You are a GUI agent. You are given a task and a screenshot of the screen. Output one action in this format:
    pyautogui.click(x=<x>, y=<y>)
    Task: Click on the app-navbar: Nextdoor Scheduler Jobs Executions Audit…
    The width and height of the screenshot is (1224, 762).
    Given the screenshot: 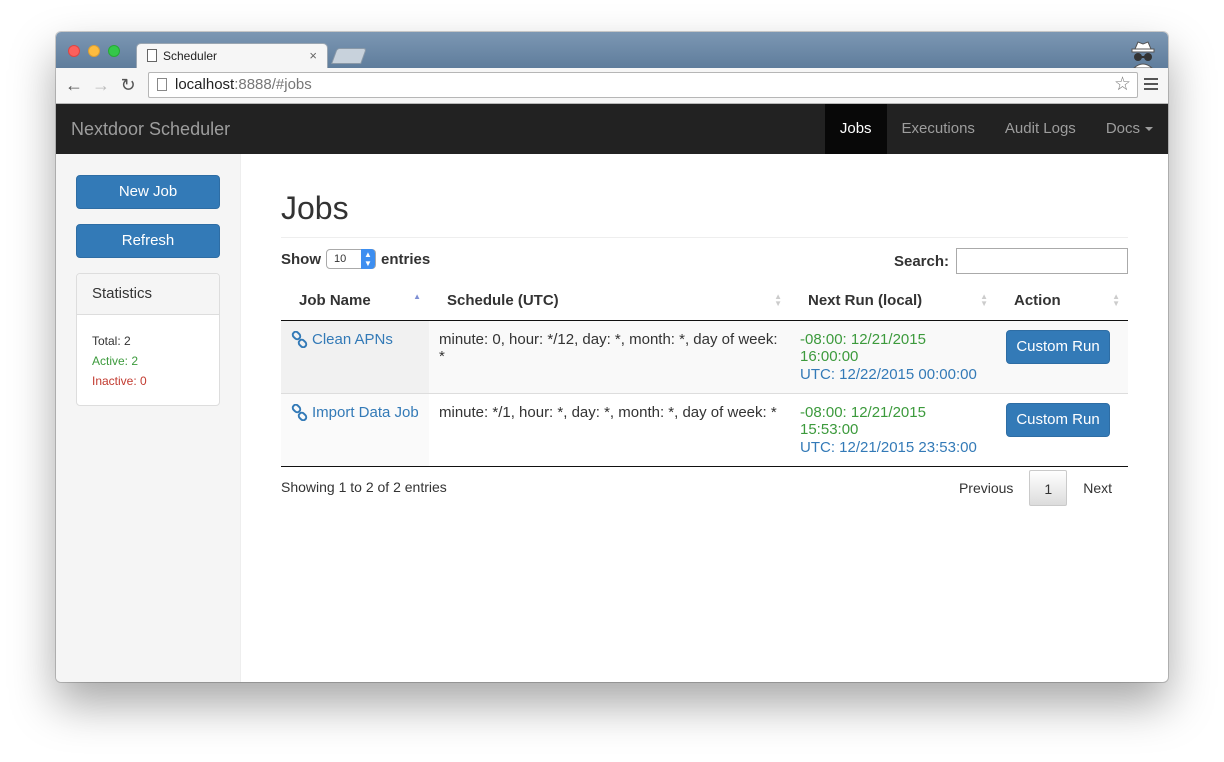 What is the action you would take?
    pyautogui.click(x=612, y=129)
    